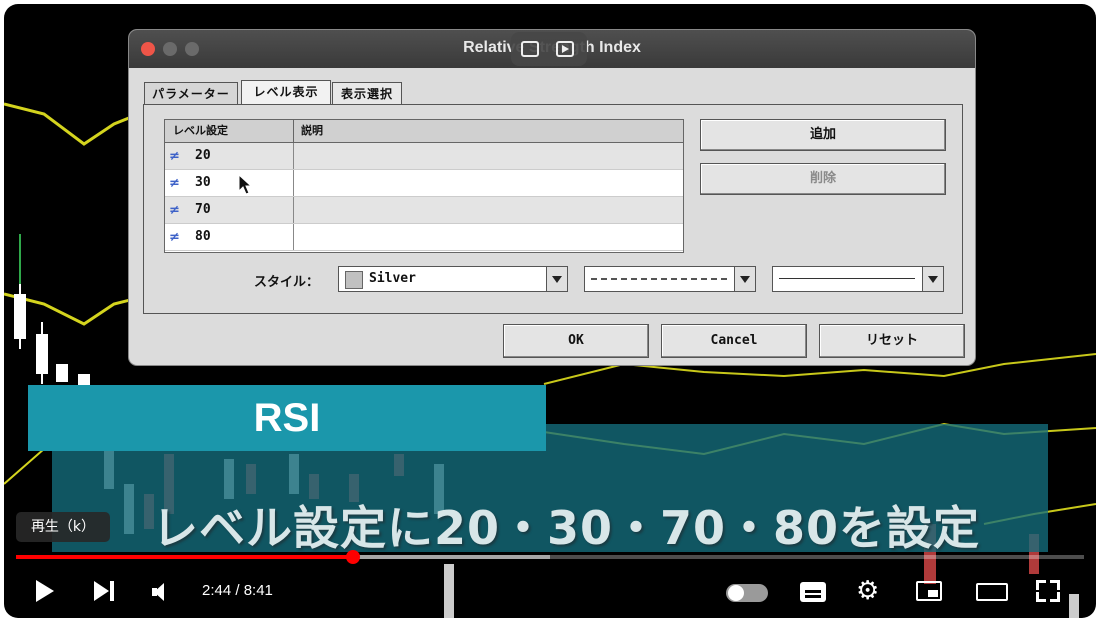 Image resolution: width=1100 pixels, height=622 pixels. Describe the element at coordinates (286, 92) in the screenshot. I see `tab-level-display: レベル表示` at that location.